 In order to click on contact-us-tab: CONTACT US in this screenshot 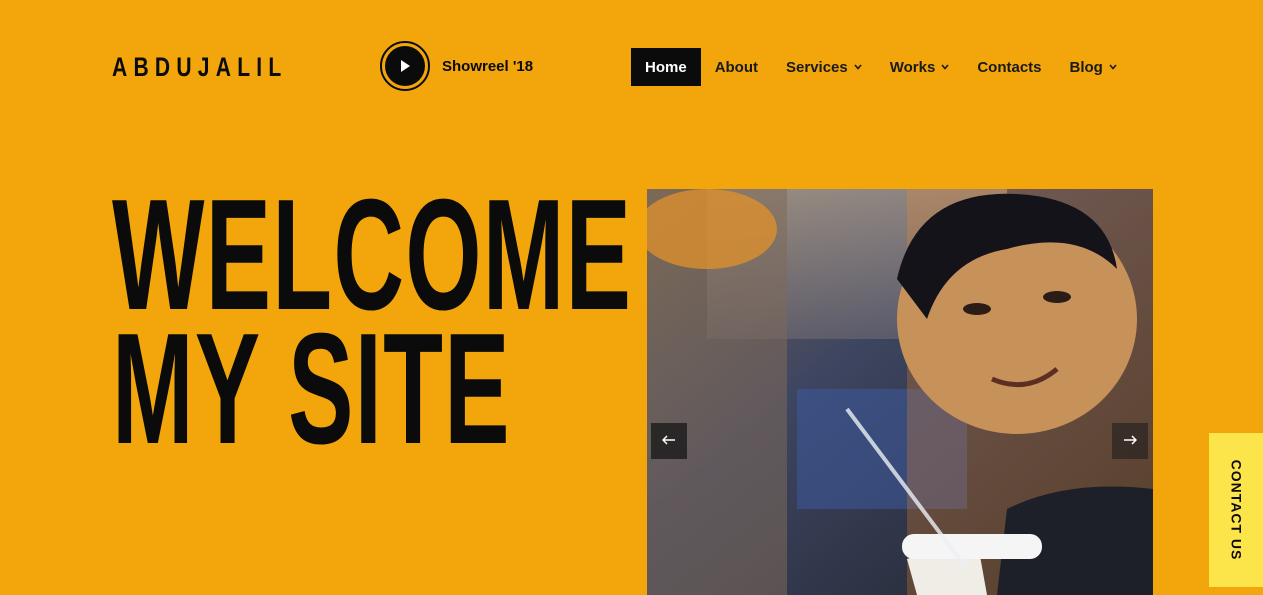, I will do `click(1236, 510)`.